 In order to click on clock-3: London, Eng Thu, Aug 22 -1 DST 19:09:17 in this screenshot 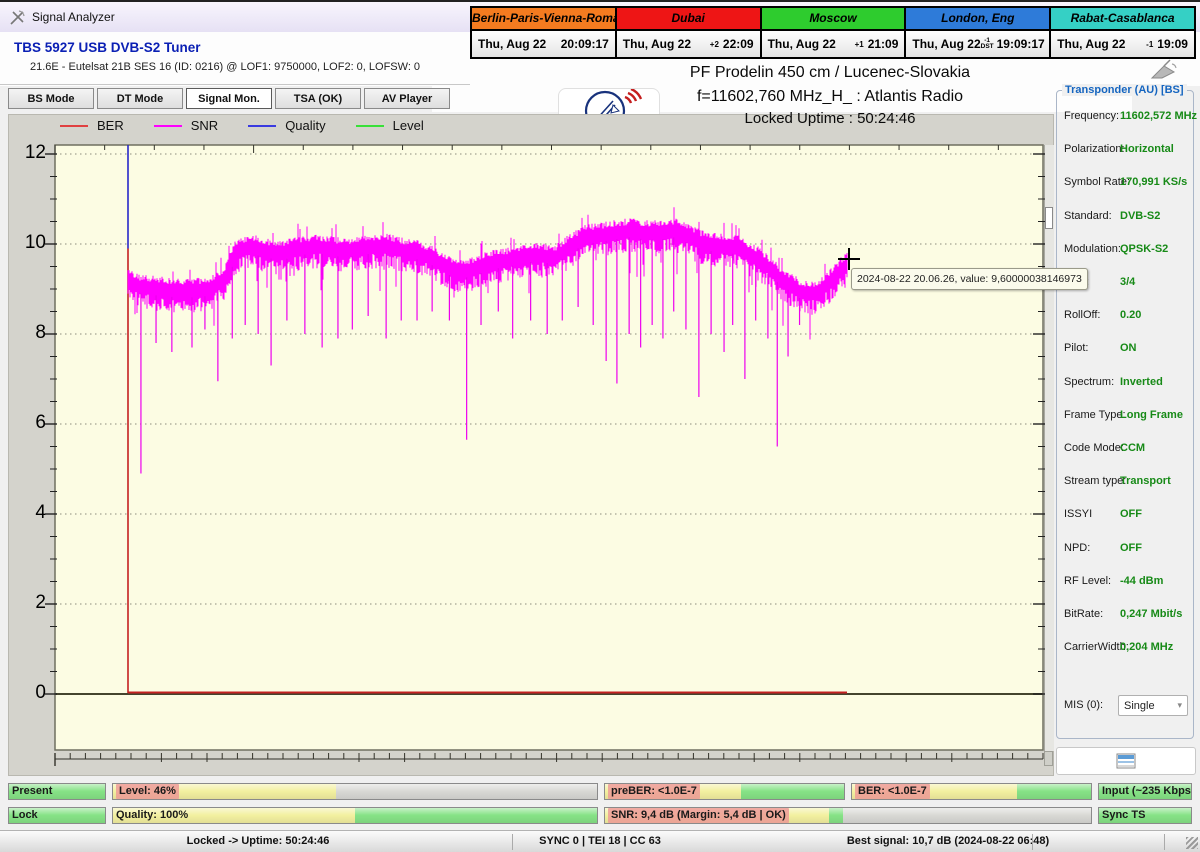, I will do `click(977, 32)`.